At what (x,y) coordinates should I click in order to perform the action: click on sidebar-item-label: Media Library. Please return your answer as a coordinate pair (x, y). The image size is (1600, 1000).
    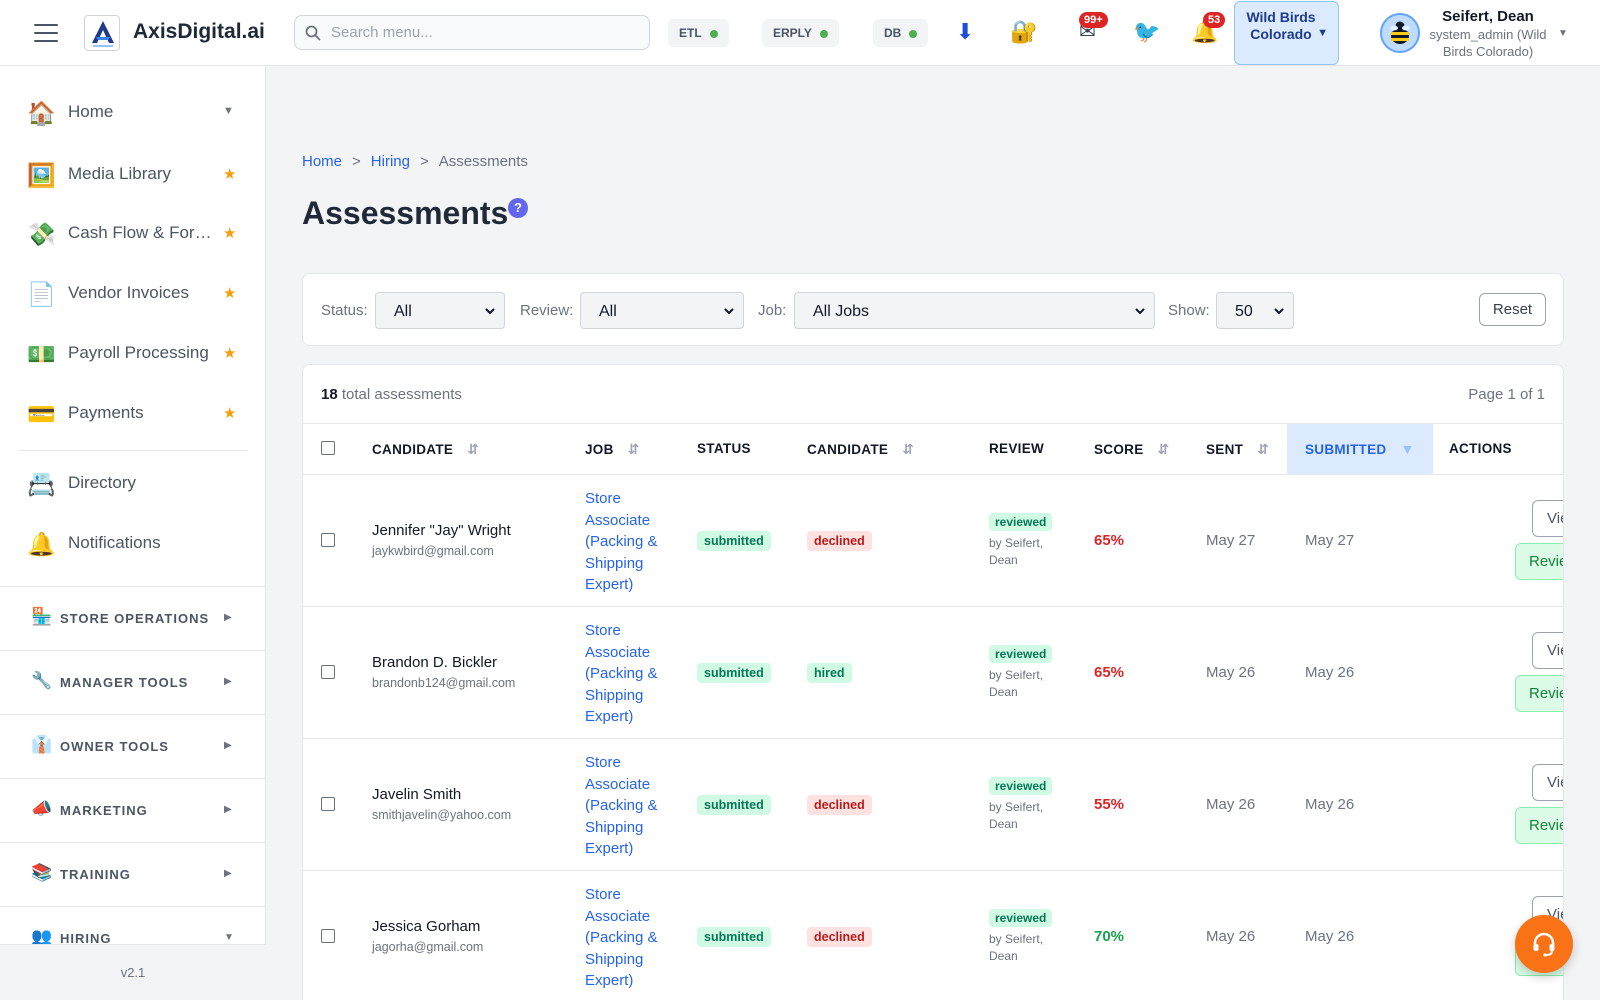
    Looking at the image, I should click on (119, 173).